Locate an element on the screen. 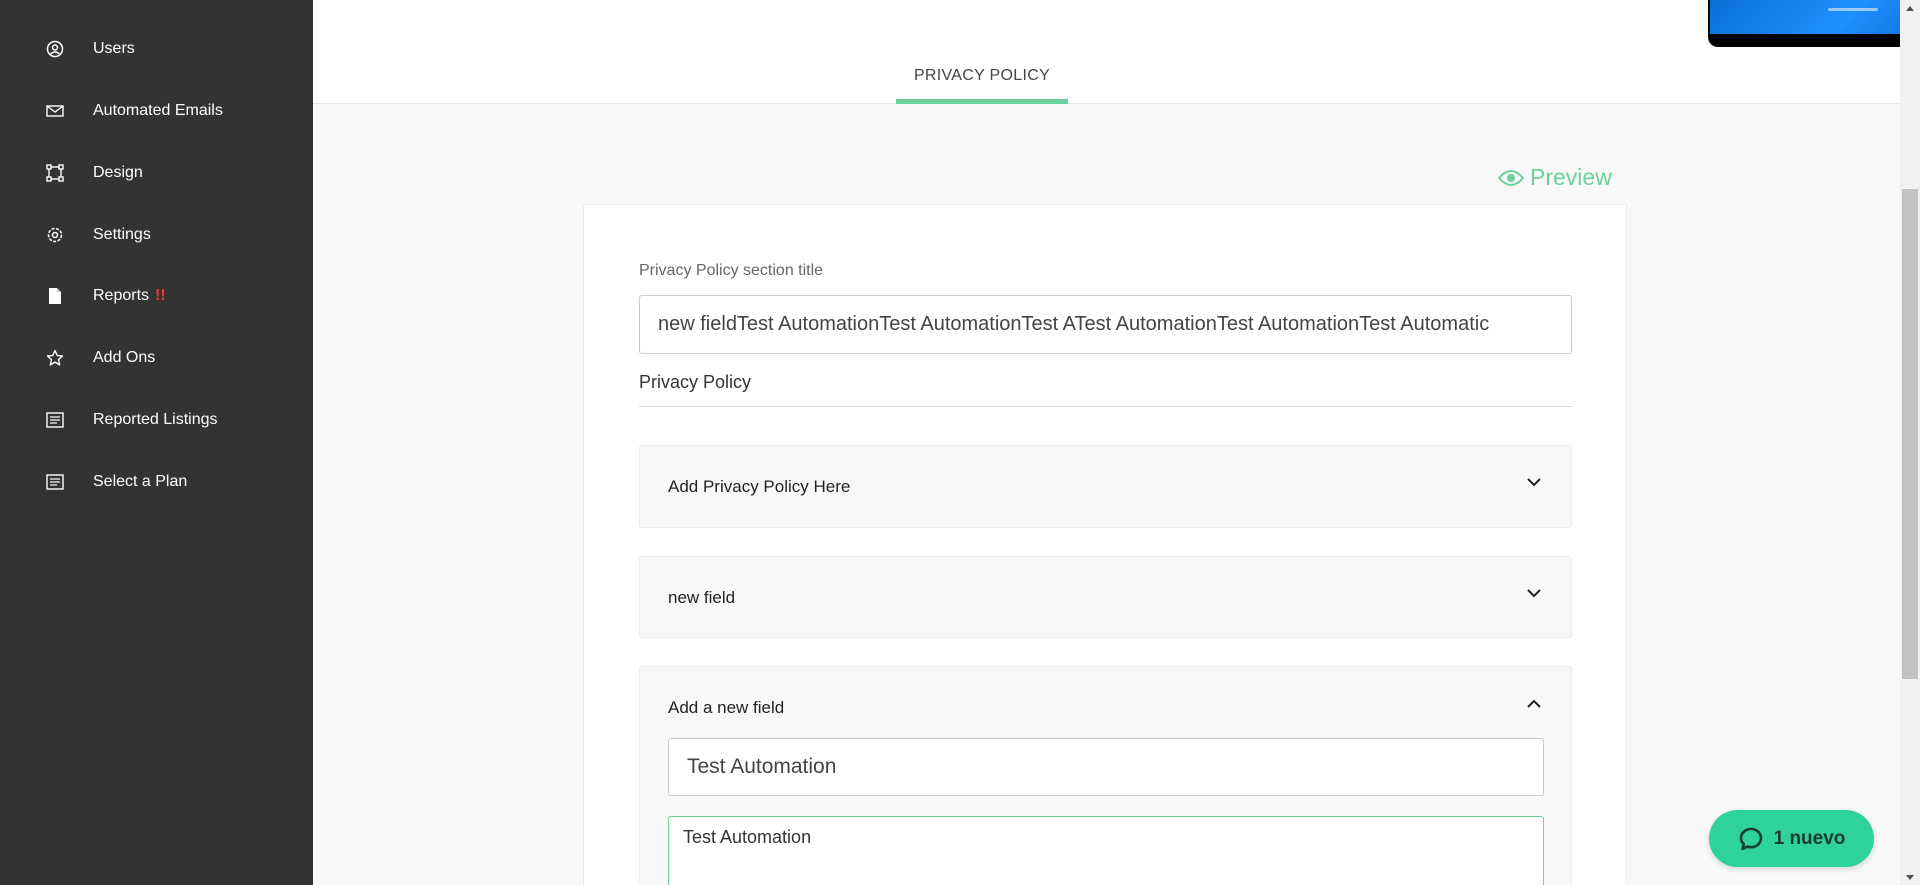 Image resolution: width=1920 pixels, height=885 pixels. device-screen is located at coordinates (1815, 17).